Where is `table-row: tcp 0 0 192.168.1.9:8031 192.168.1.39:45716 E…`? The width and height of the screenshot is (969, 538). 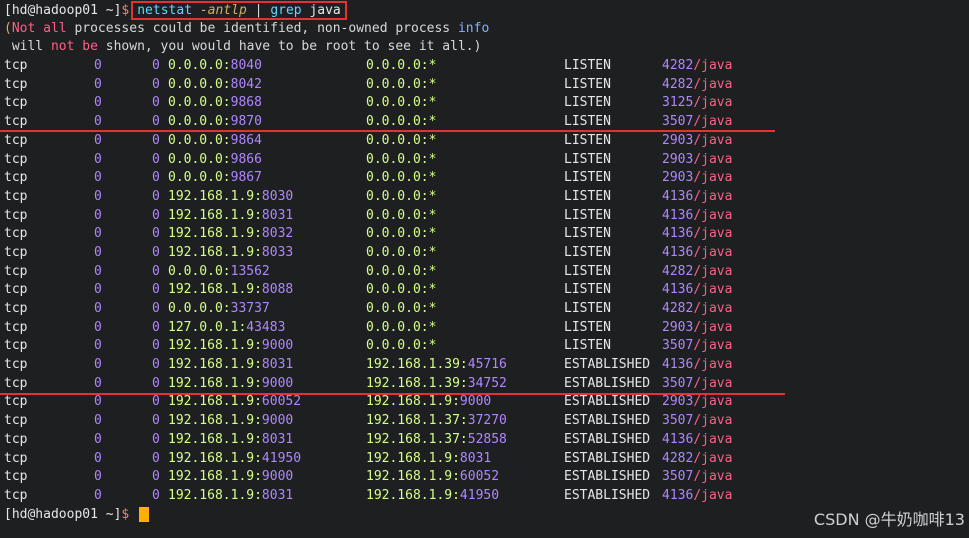 table-row: tcp 0 0 192.168.1.9:8031 192.168.1.39:45716 E… is located at coordinates (486, 365).